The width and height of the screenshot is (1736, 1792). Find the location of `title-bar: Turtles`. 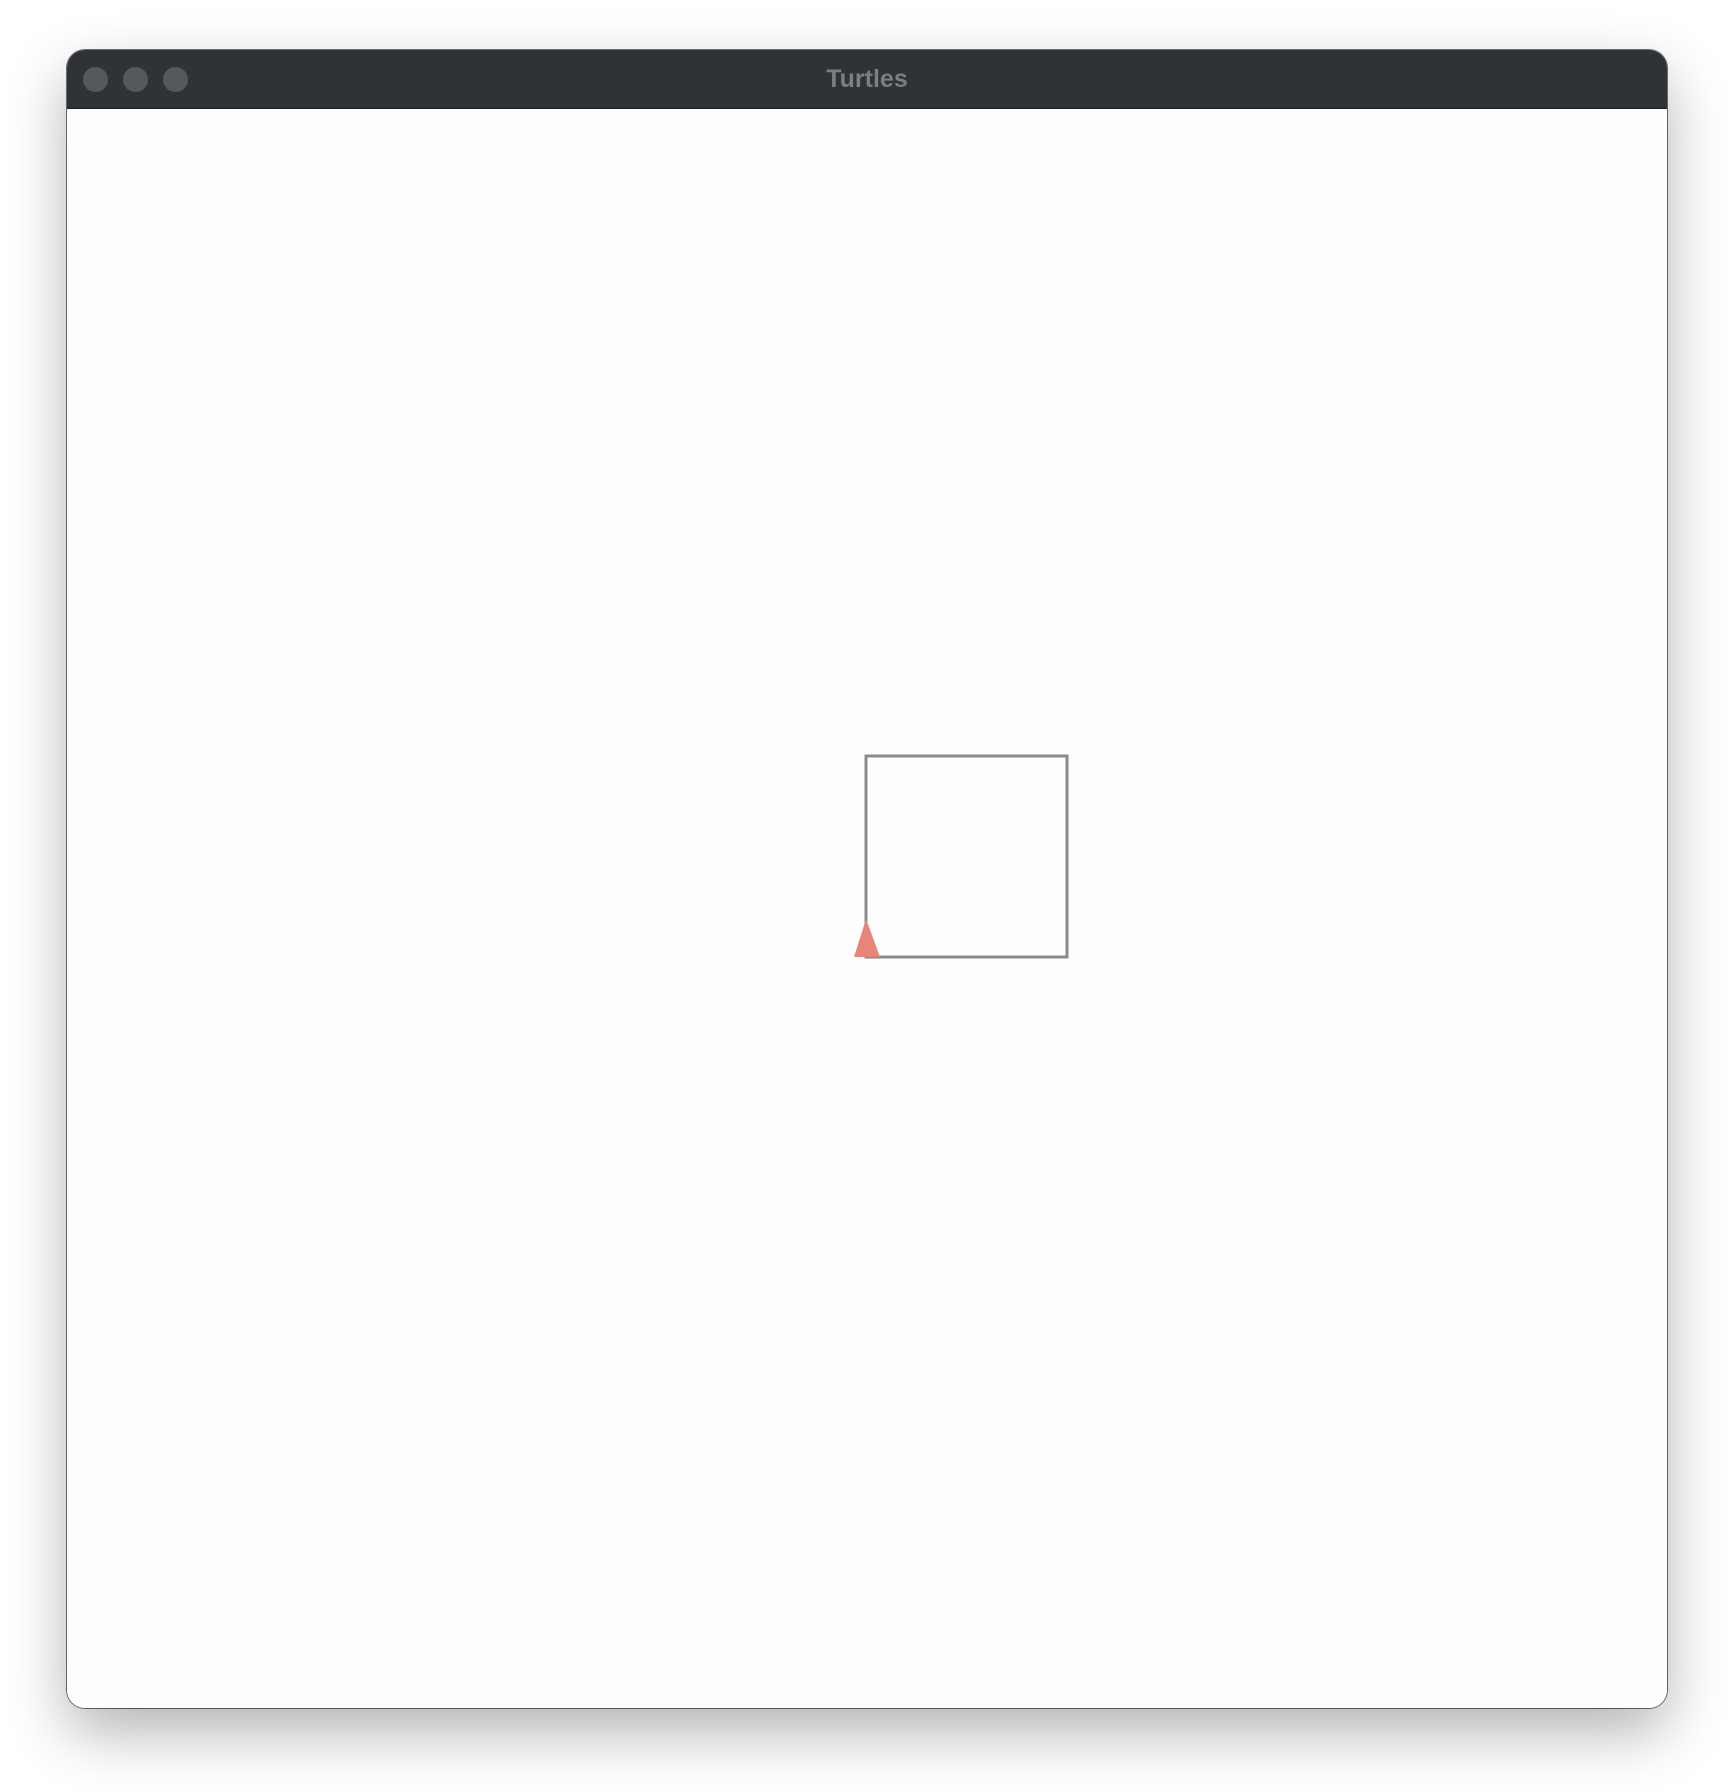

title-bar: Turtles is located at coordinates (867, 79).